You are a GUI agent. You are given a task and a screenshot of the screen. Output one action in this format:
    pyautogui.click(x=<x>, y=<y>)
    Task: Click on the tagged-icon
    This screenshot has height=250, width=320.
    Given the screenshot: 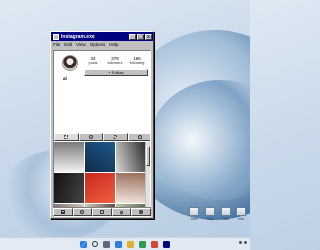 What is the action you would take?
    pyautogui.click(x=139, y=137)
    